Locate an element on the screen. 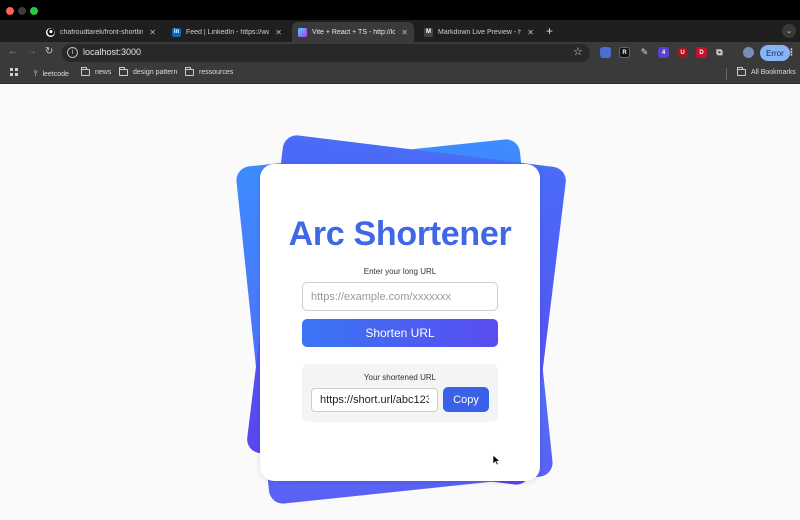 This screenshot has height=520, width=800. bookmark-leetcode: ⫯ leetcode is located at coordinates (51, 74).